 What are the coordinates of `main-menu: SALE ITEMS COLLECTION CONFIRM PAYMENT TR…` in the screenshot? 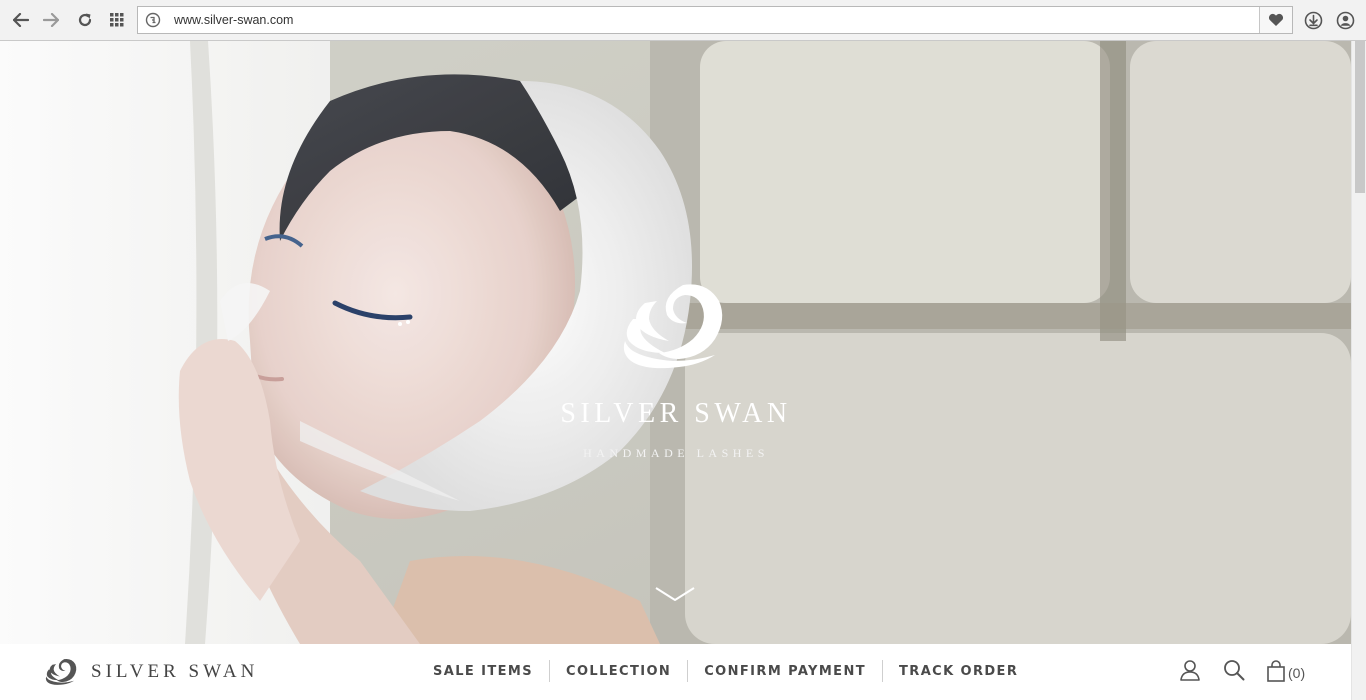 It's located at (725, 671).